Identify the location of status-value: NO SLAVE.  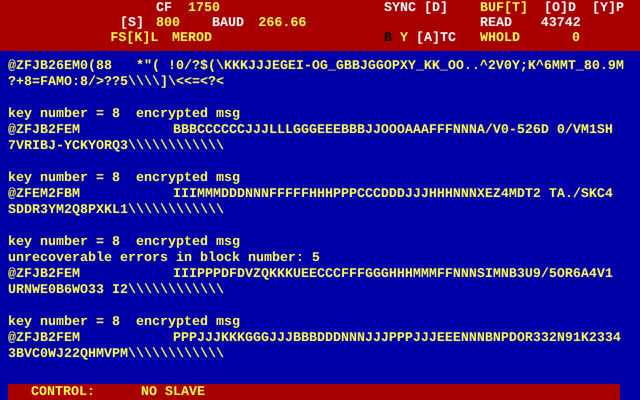
(173, 392).